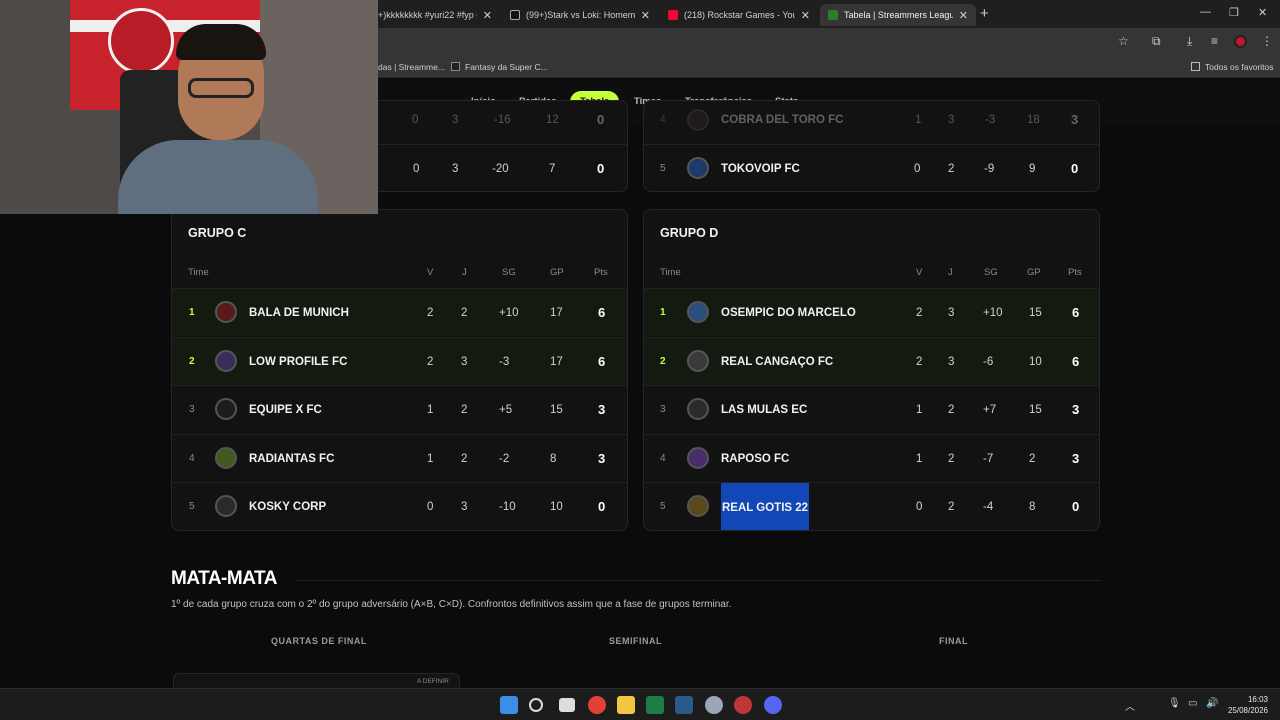  I want to click on team-name: KOSKY CORP, so click(287, 506).